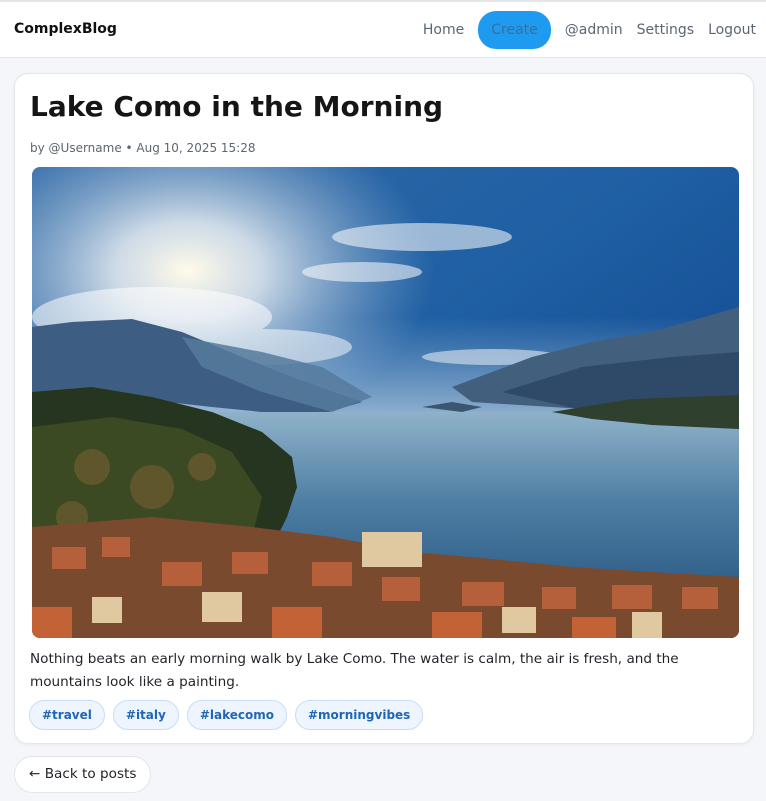 This screenshot has height=801, width=766. What do you see at coordinates (67, 715) in the screenshot?
I see `tag-pill: #travel` at bounding box center [67, 715].